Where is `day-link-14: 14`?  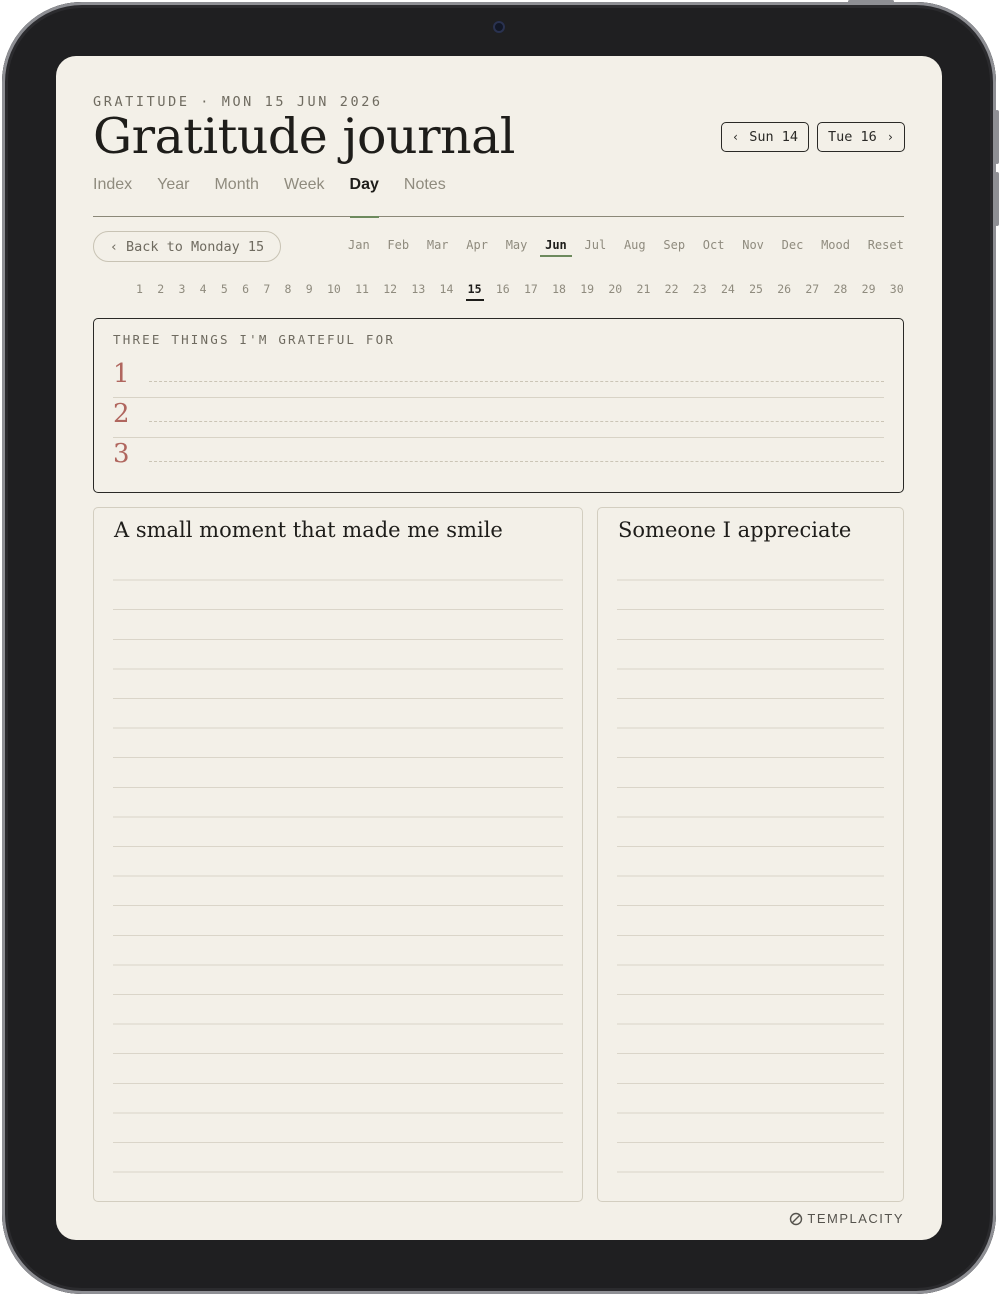
day-link-14: 14 is located at coordinates (447, 291).